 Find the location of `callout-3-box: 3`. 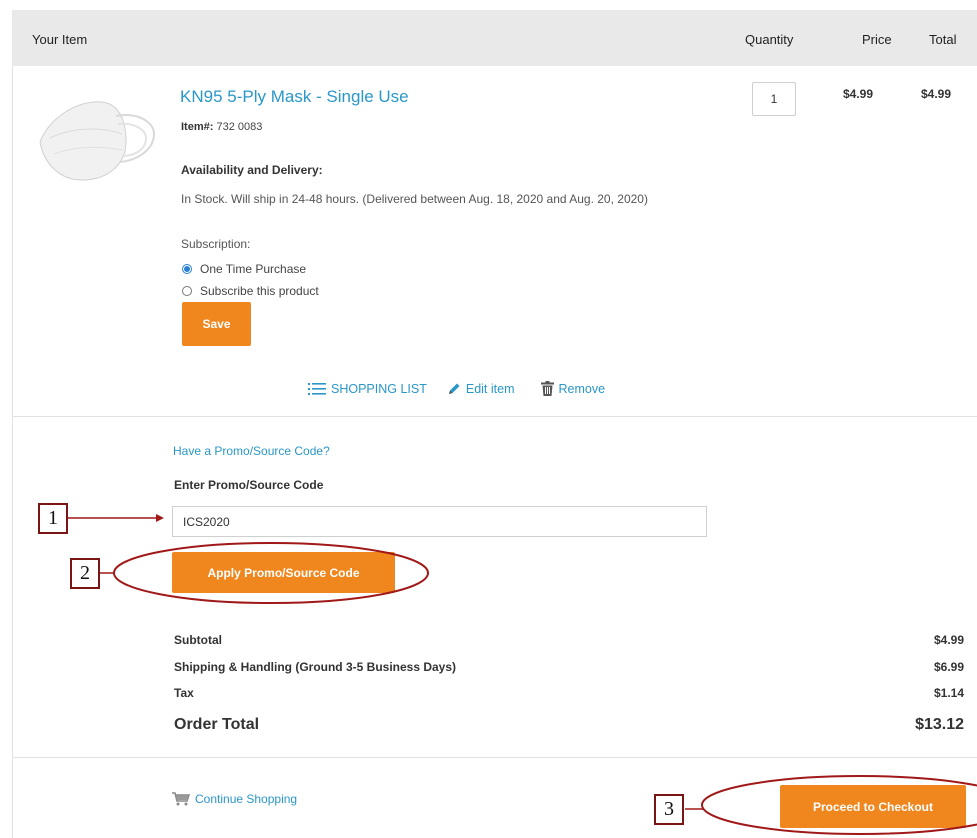

callout-3-box: 3 is located at coordinates (669, 809).